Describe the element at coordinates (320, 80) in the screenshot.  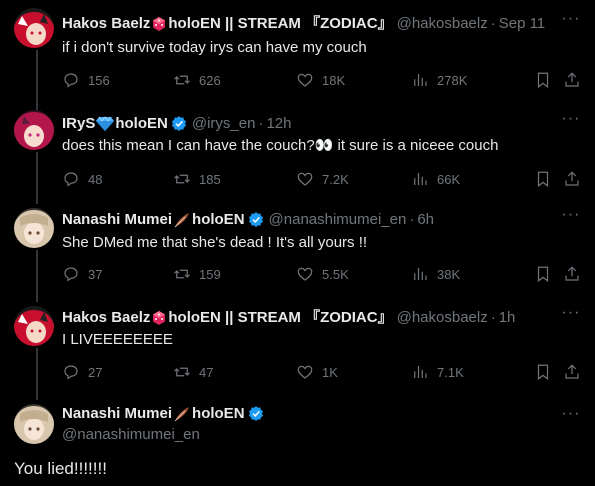
I see `like-button: 18K` at that location.